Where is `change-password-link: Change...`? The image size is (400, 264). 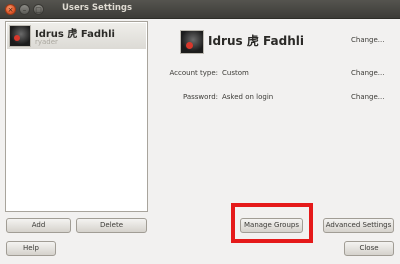 change-password-link: Change... is located at coordinates (367, 97).